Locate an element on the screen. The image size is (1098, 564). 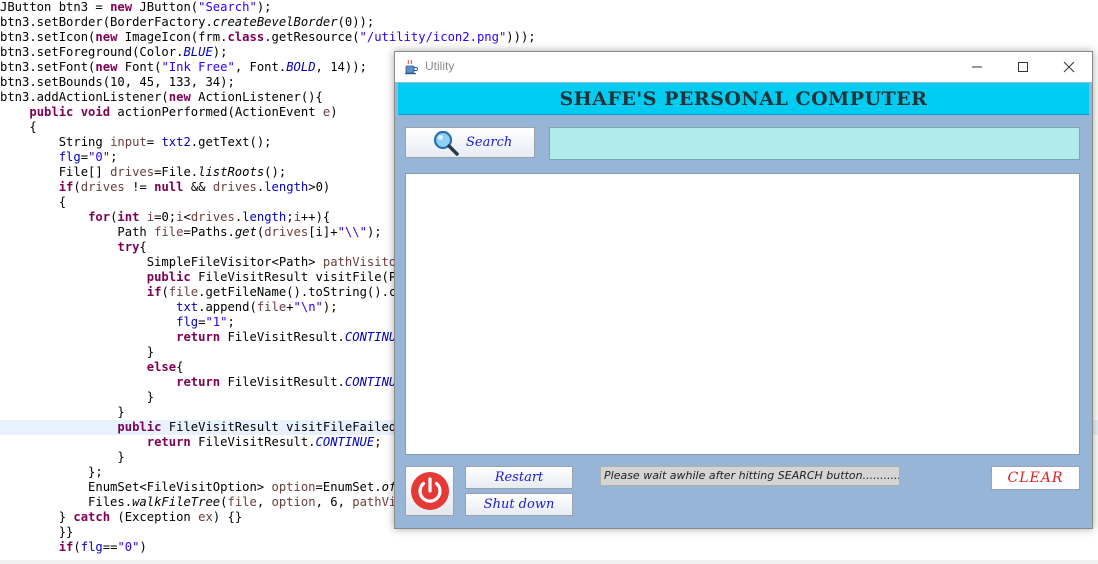
close-button is located at coordinates (1069, 67).